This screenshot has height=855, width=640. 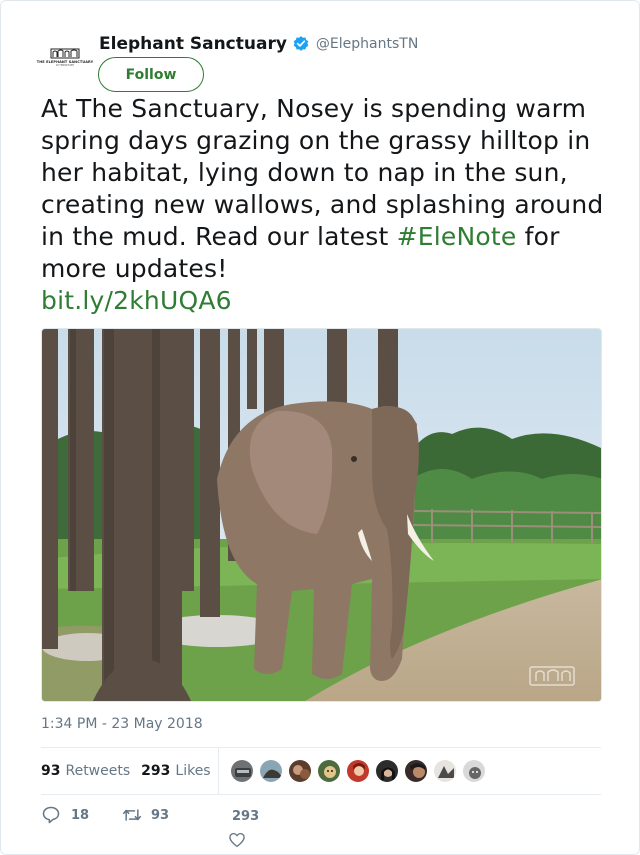 What do you see at coordinates (51, 771) in the screenshot?
I see `retweets-count: 93` at bounding box center [51, 771].